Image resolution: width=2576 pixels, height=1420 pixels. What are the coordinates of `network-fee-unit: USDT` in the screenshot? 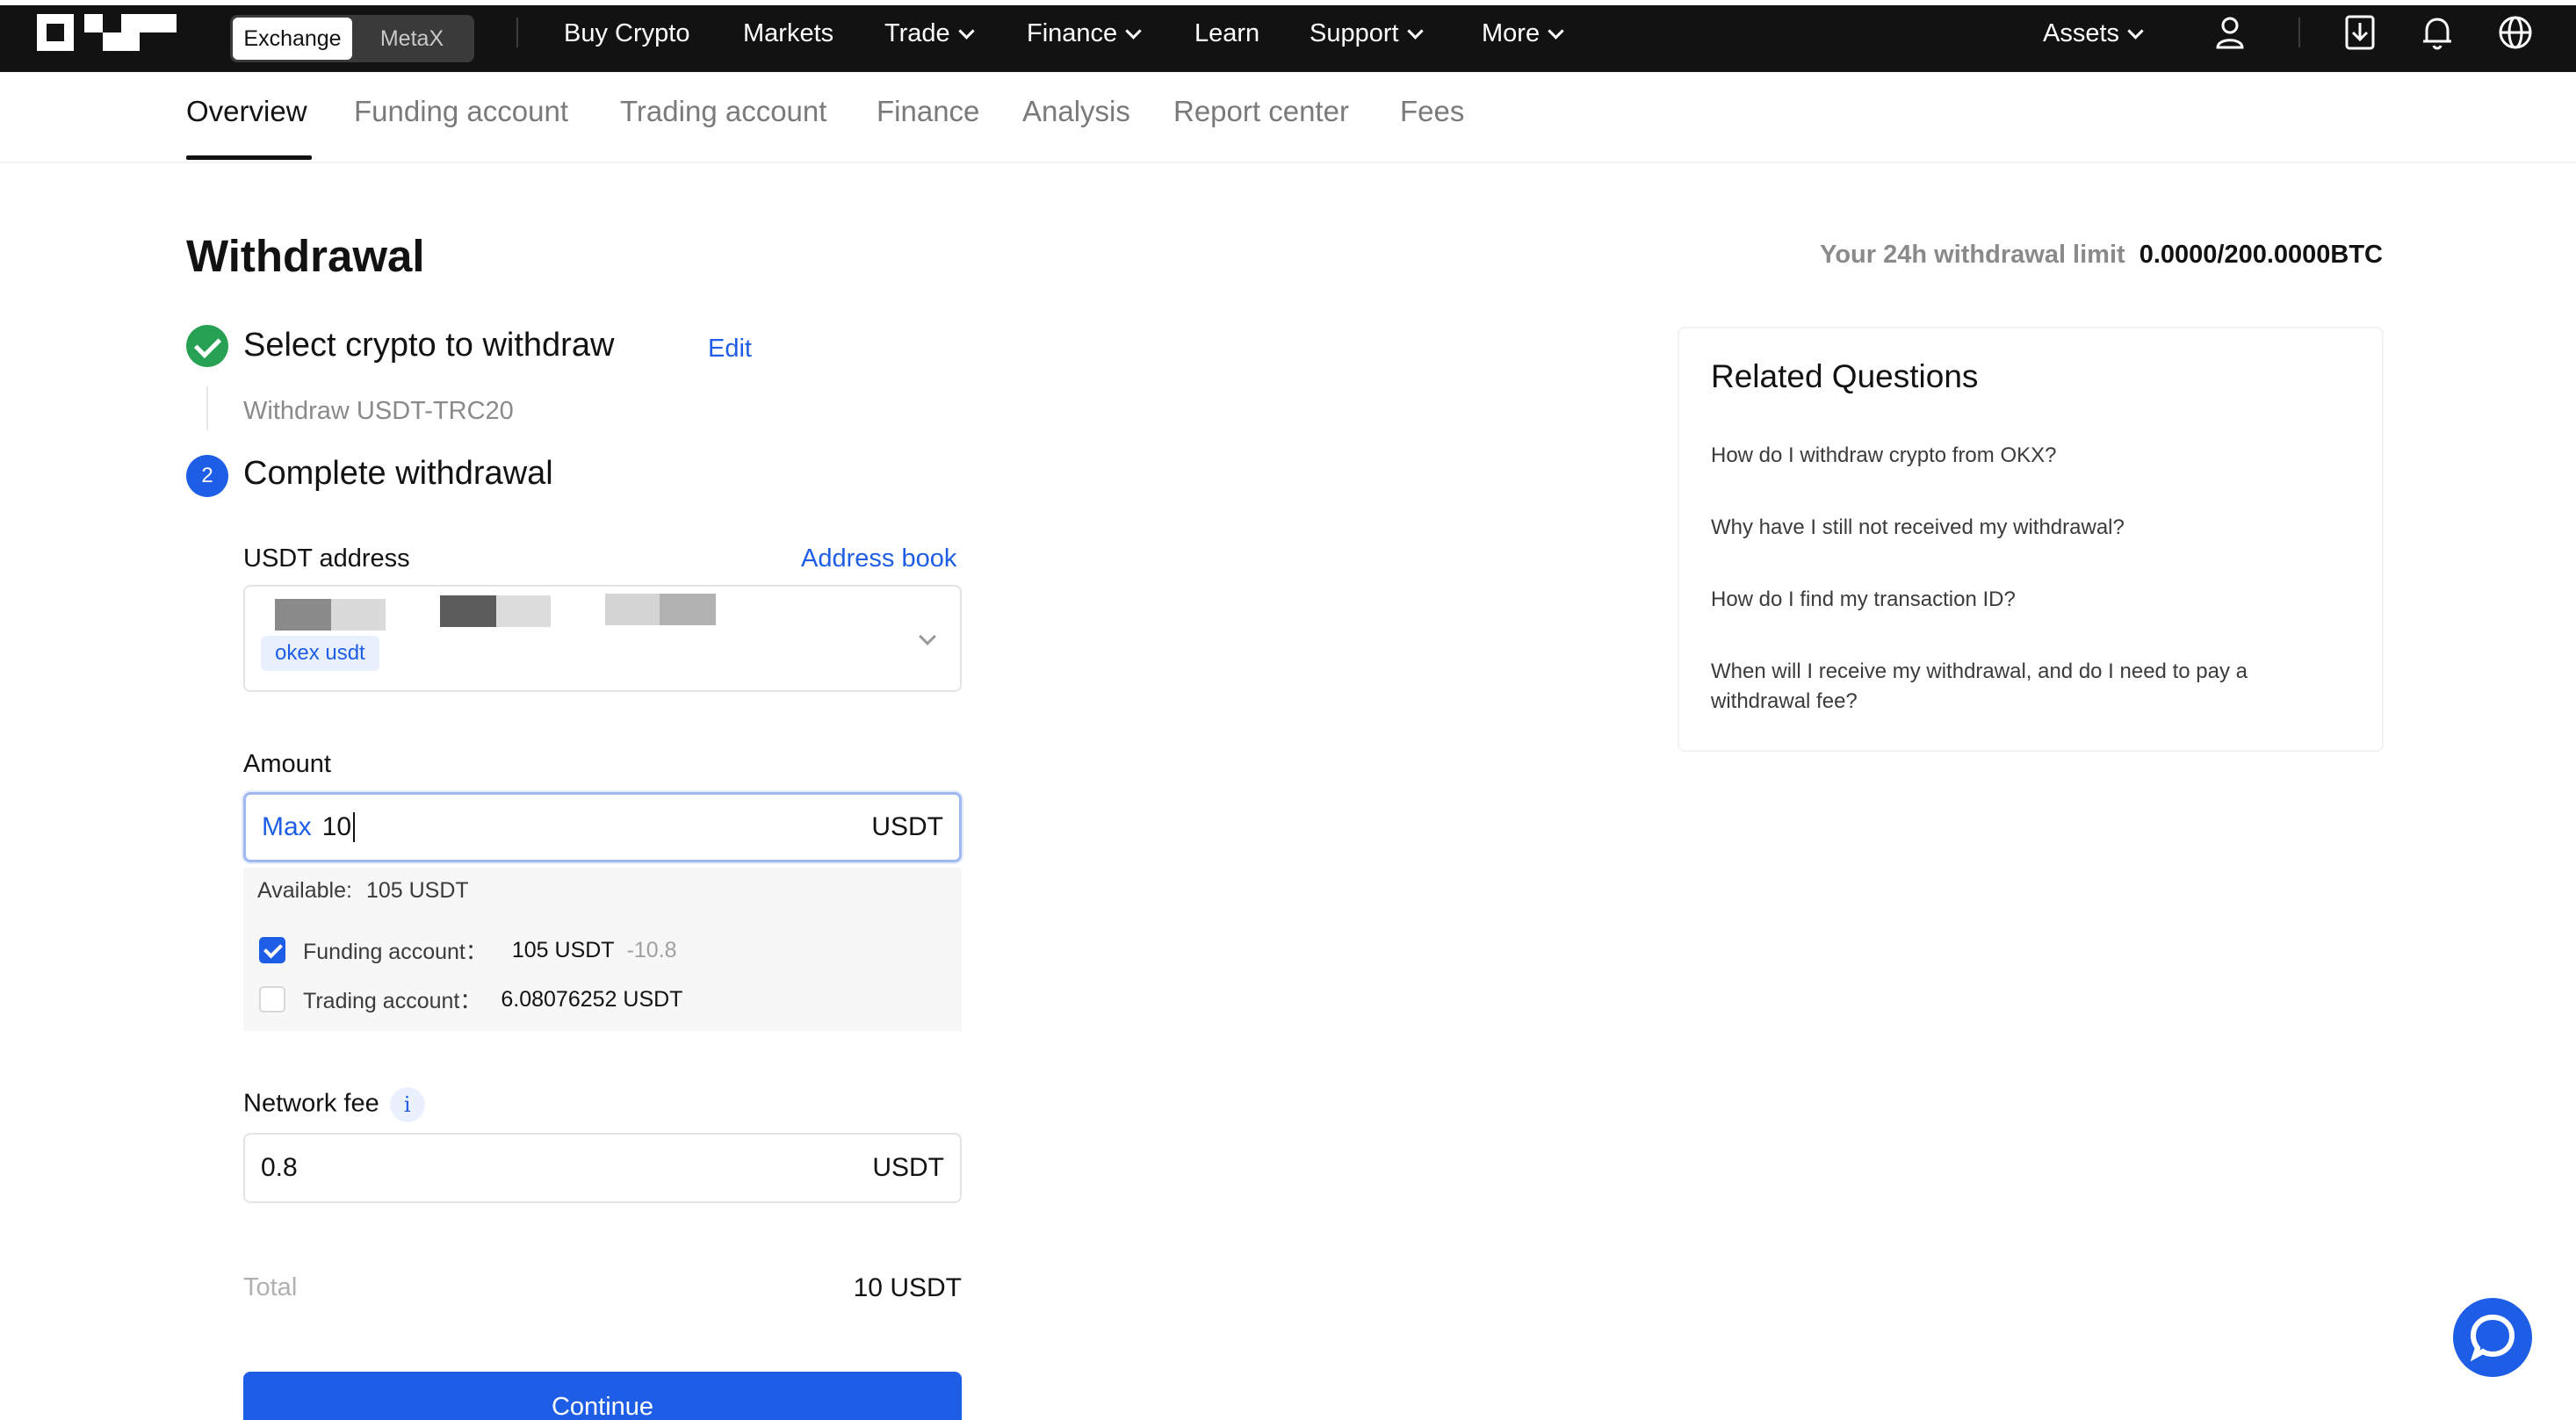 It's located at (908, 1167).